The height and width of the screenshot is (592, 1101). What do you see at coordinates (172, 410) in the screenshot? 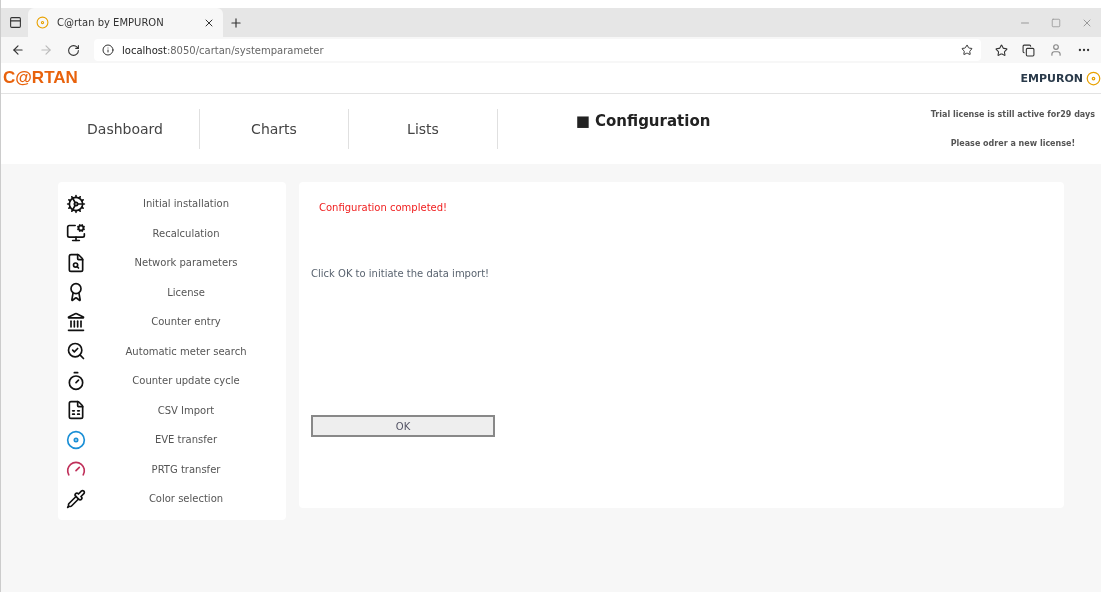
I see `sidebar-item: CSV Import` at bounding box center [172, 410].